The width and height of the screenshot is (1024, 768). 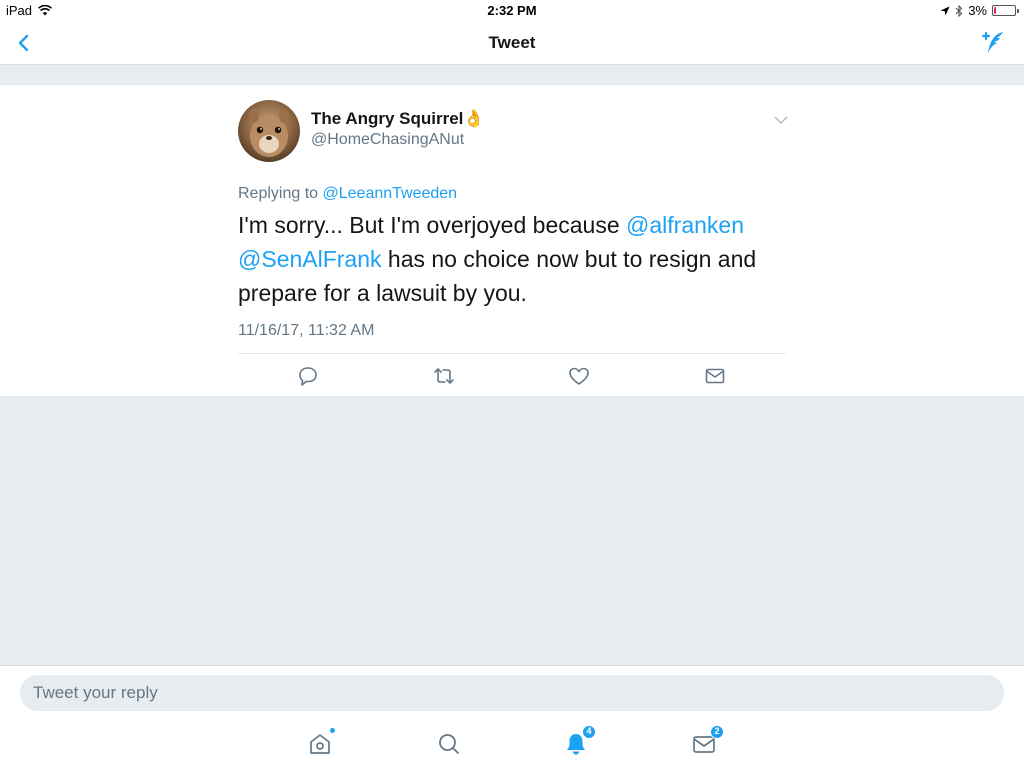 I want to click on battery-icon, so click(x=1005, y=10).